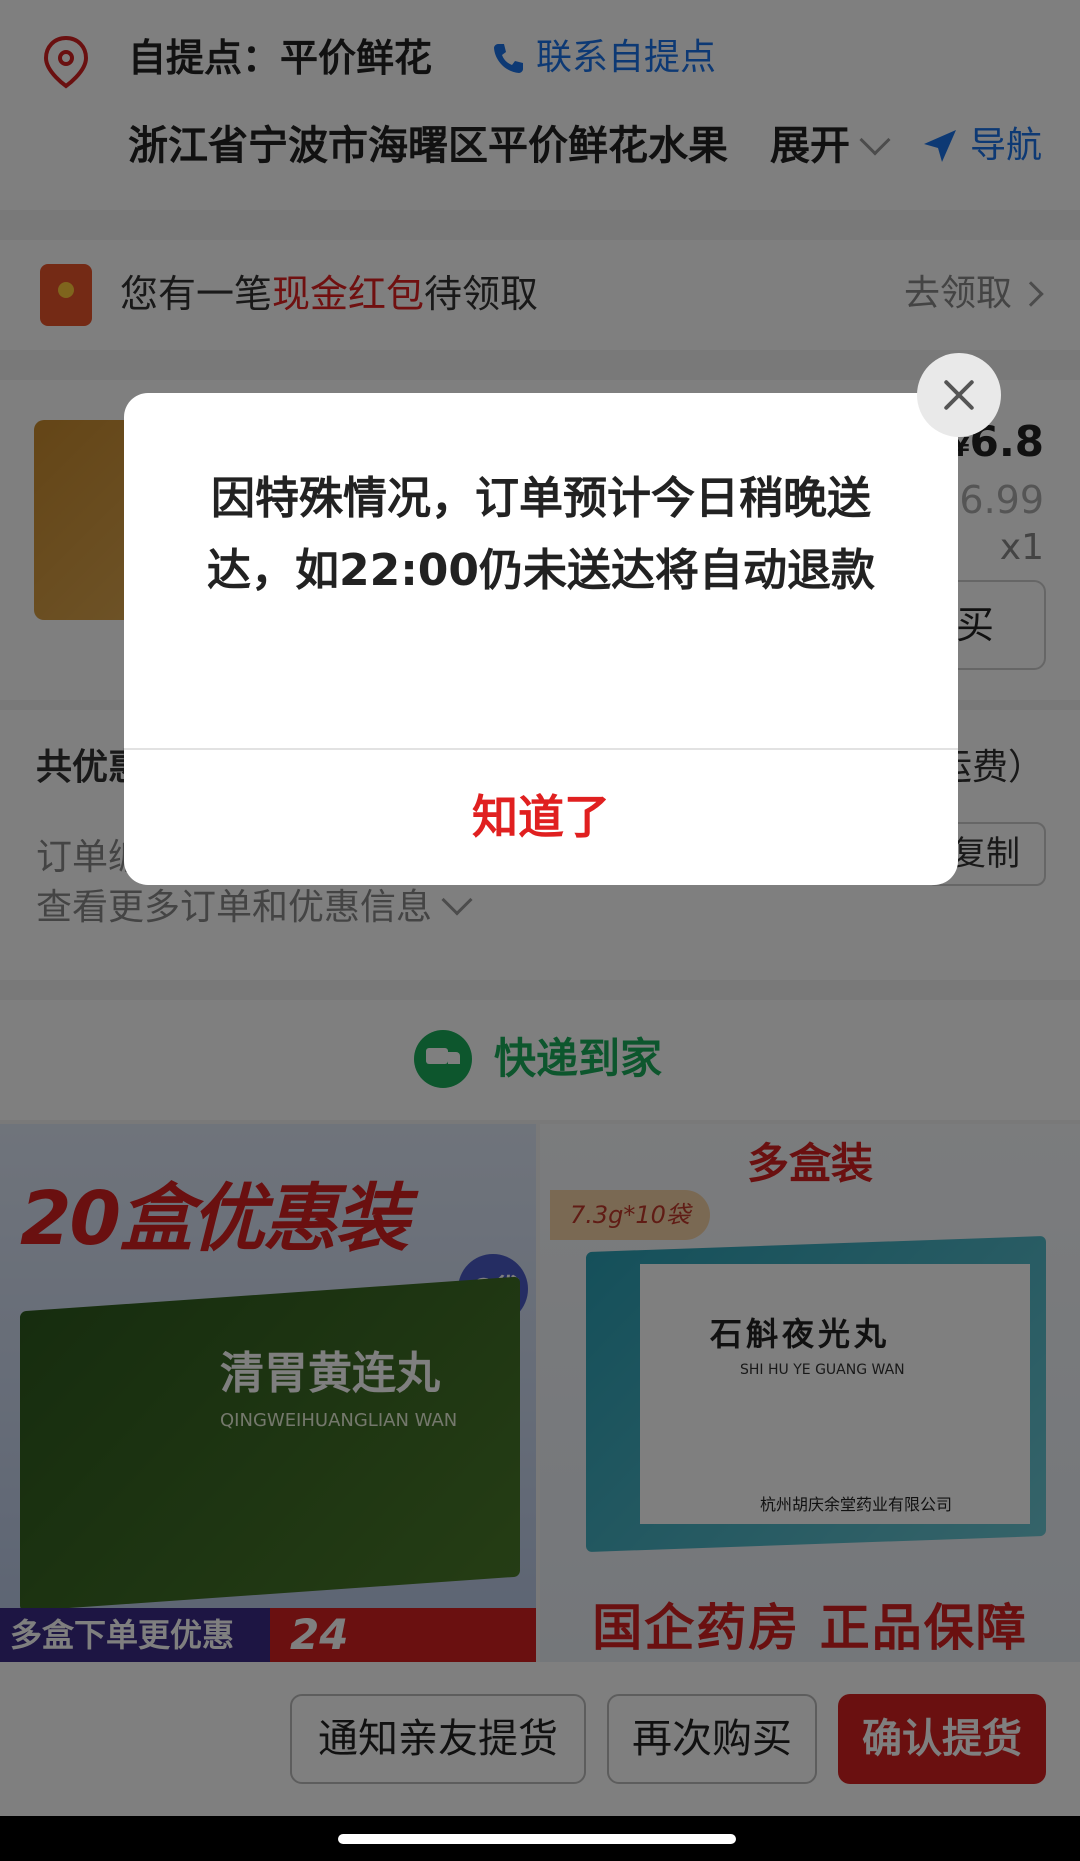 This screenshot has height=1861, width=1080. What do you see at coordinates (541, 534) in the screenshot?
I see `dialog-message: 因特殊情况，订单预计今日稍晚送达，如22:00仍未送达将自动退款` at bounding box center [541, 534].